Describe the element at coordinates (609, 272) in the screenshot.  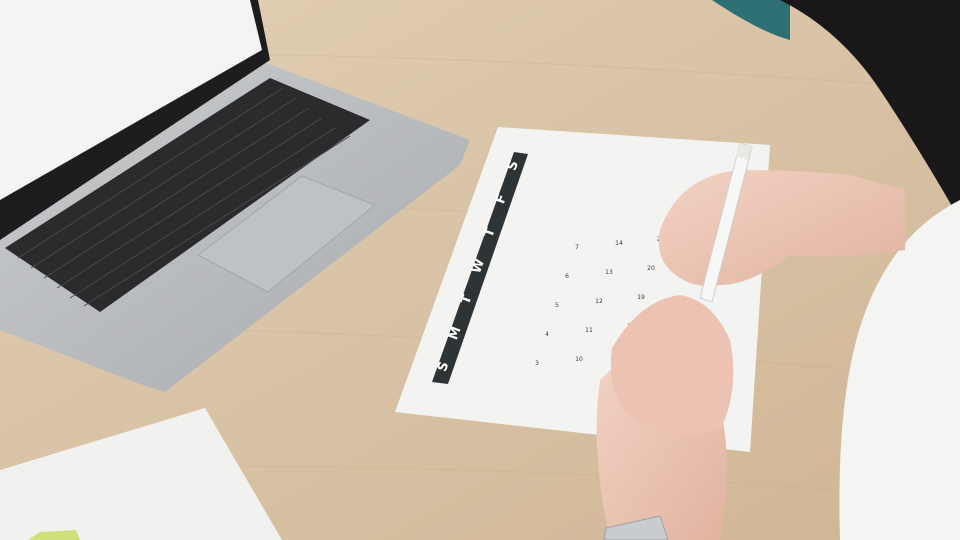
I see `day-number: 13` at that location.